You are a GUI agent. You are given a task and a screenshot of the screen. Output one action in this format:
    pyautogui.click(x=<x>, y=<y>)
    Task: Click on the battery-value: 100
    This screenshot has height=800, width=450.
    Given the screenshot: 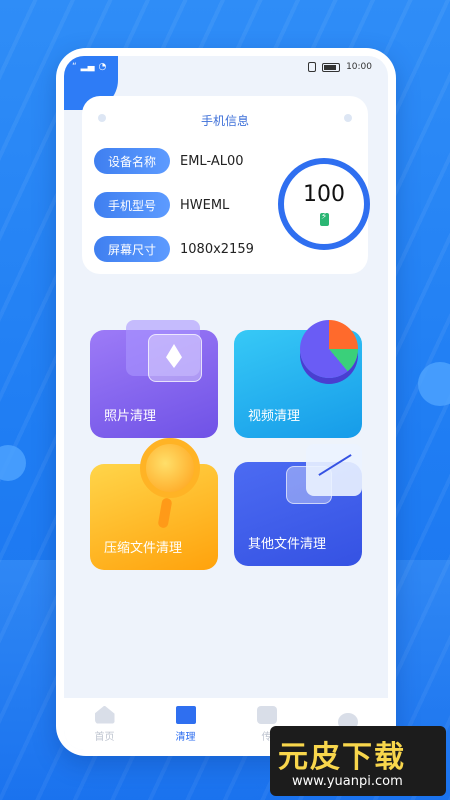 What is the action you would take?
    pyautogui.click(x=324, y=194)
    